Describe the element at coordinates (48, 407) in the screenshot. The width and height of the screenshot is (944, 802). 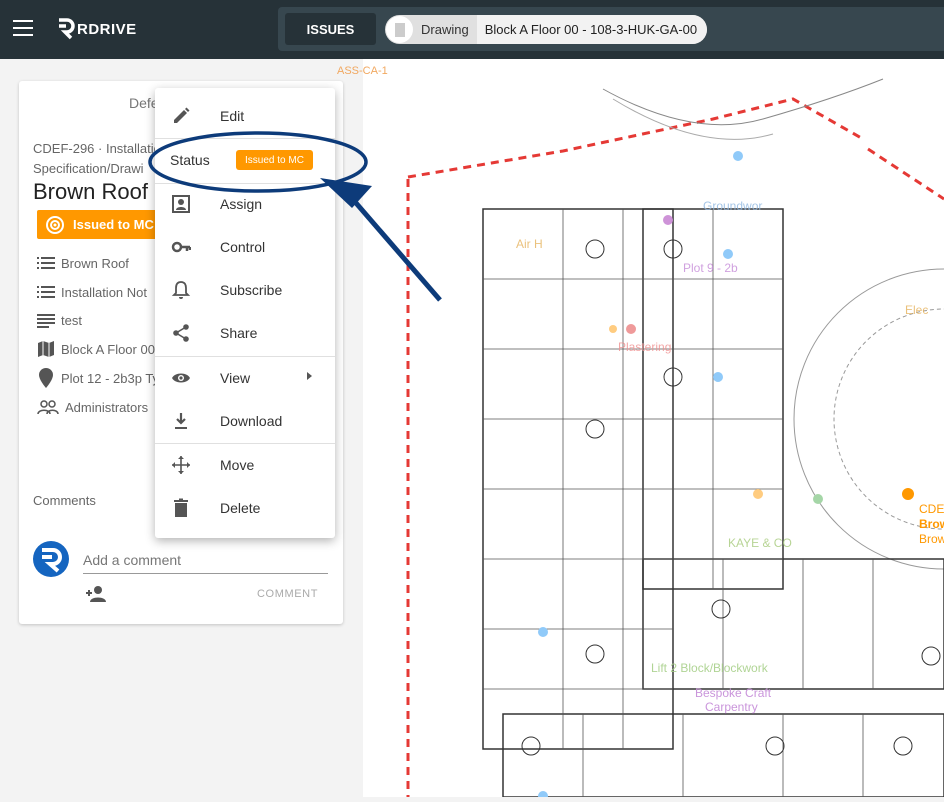
I see `group-icon` at that location.